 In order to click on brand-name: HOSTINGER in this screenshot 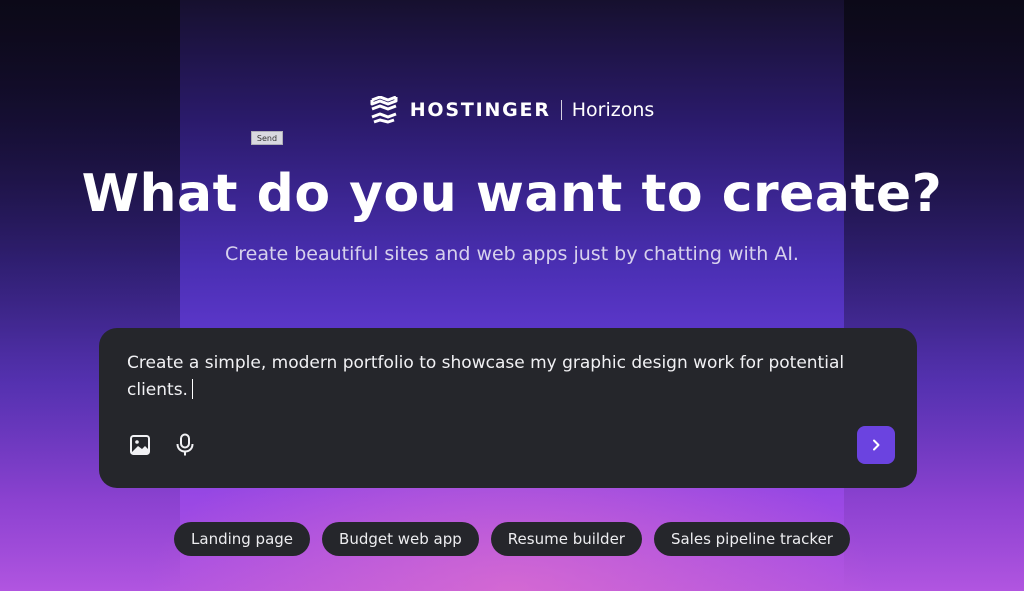, I will do `click(480, 110)`.